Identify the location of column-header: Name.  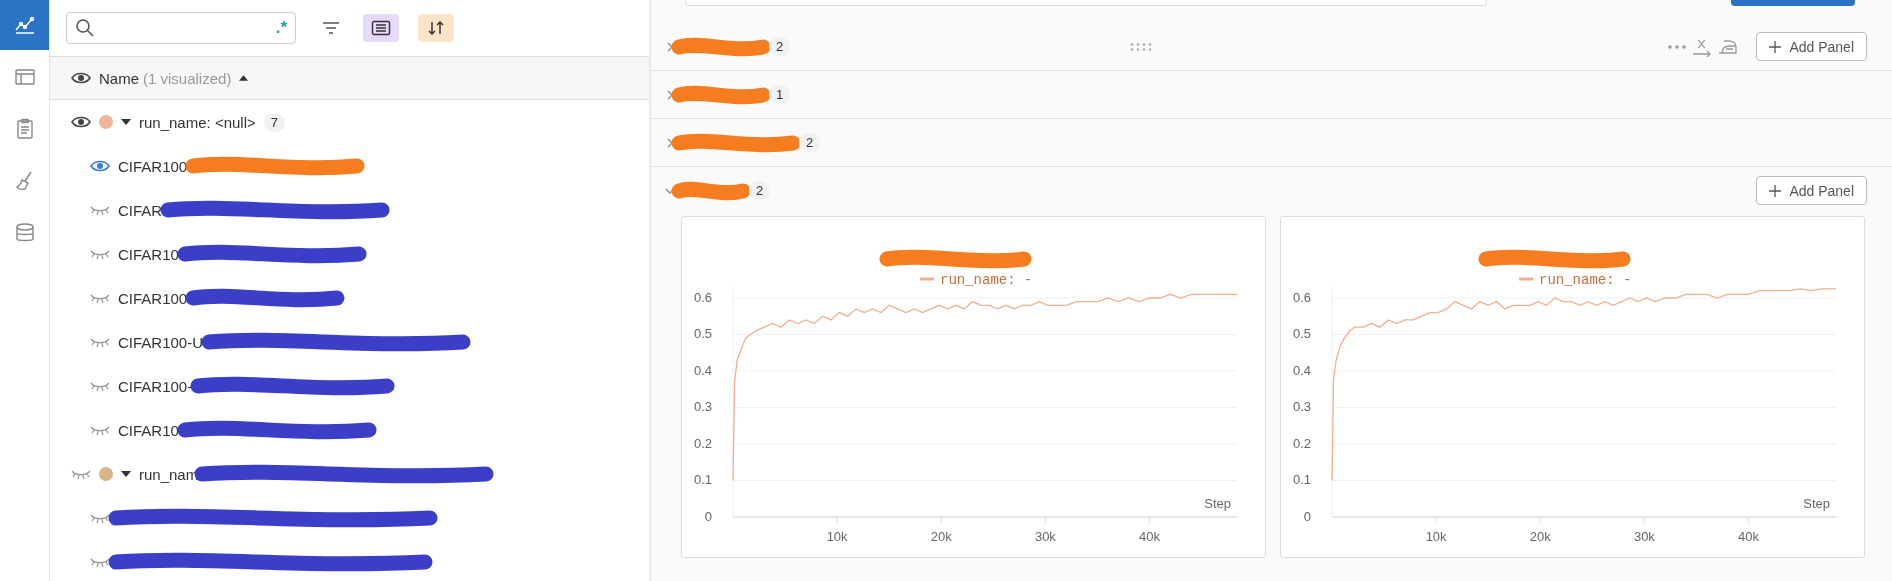
(119, 78).